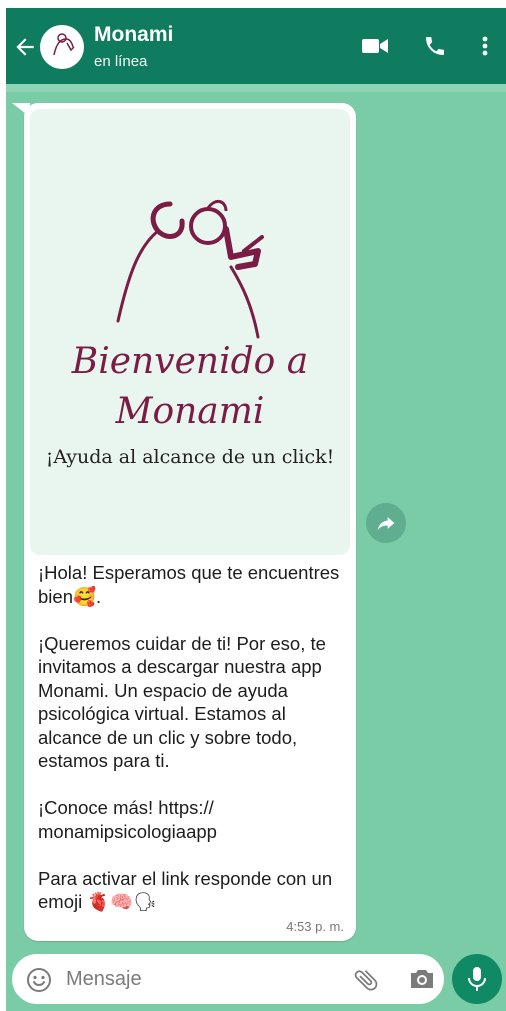  I want to click on forward-icon, so click(386, 524).